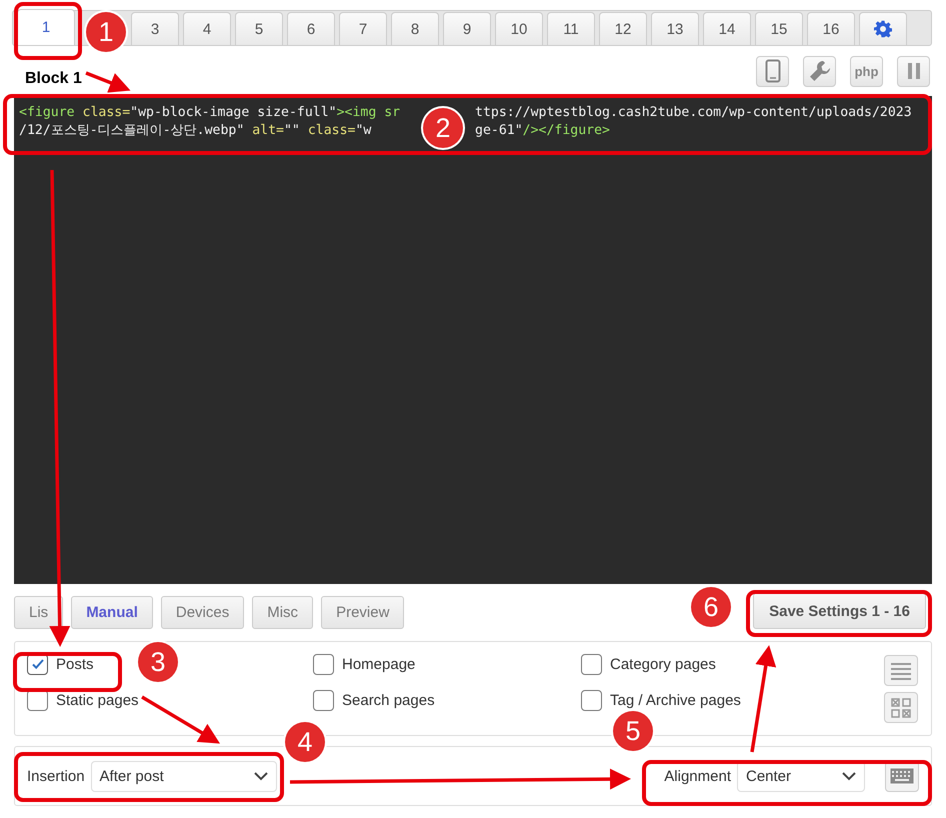 This screenshot has width=946, height=818. What do you see at coordinates (97, 700) in the screenshot?
I see `checkbox-label: Static pages` at bounding box center [97, 700].